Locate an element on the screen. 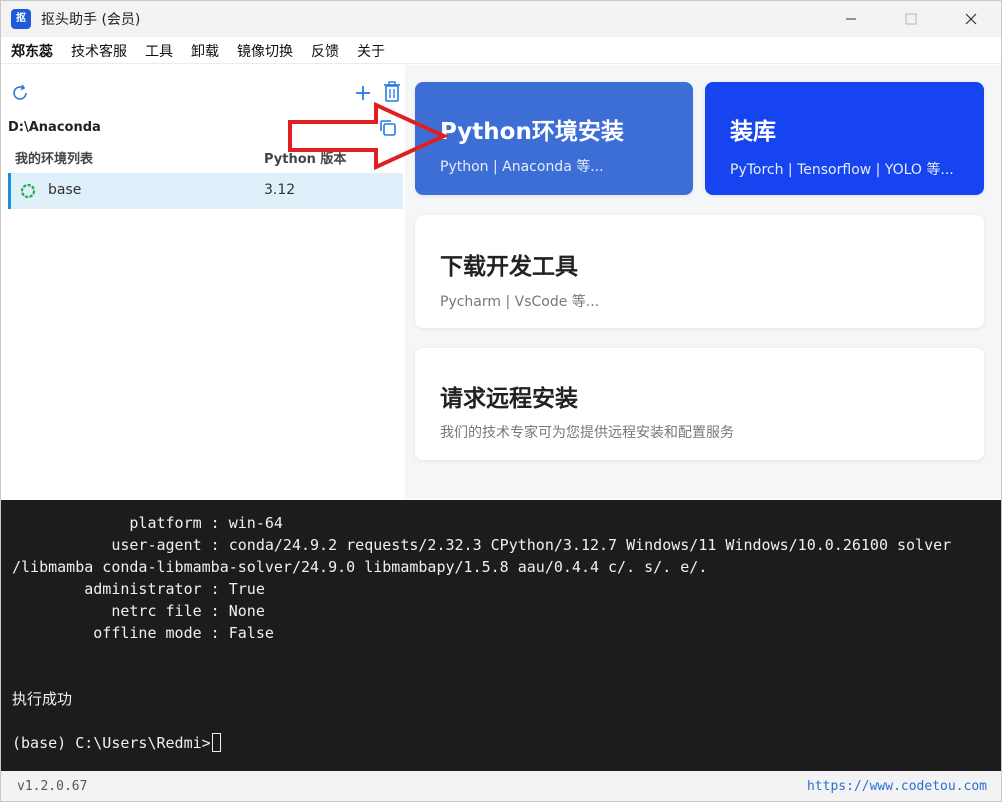  close-icon is located at coordinates (971, 19).